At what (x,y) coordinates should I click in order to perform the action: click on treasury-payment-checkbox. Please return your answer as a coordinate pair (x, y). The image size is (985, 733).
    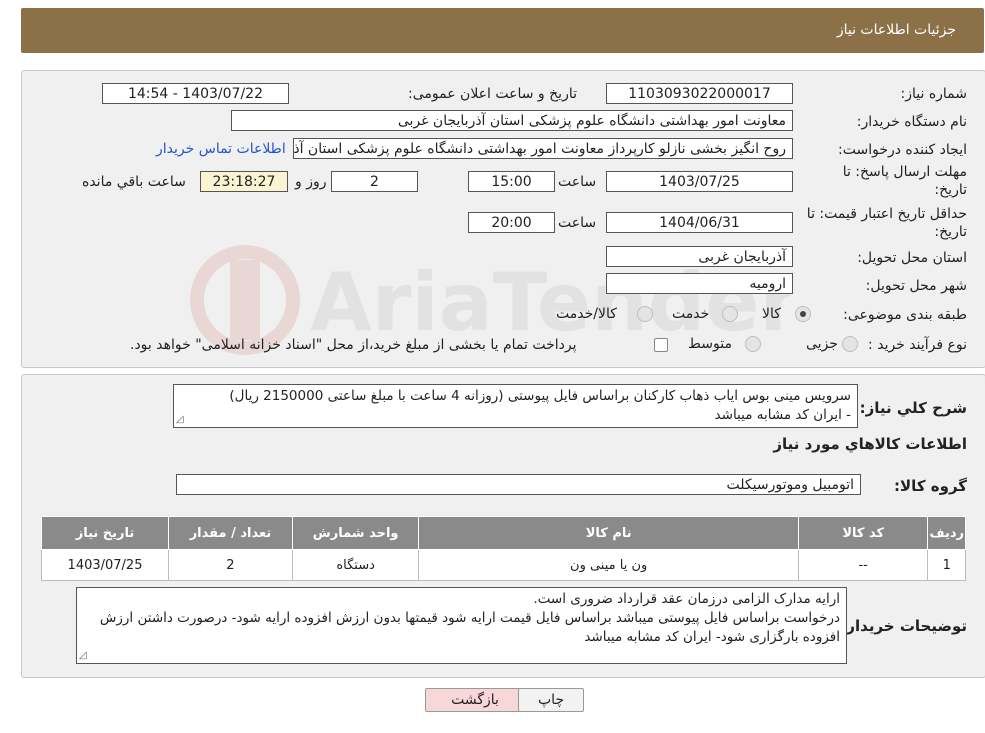
    Looking at the image, I should click on (661, 345).